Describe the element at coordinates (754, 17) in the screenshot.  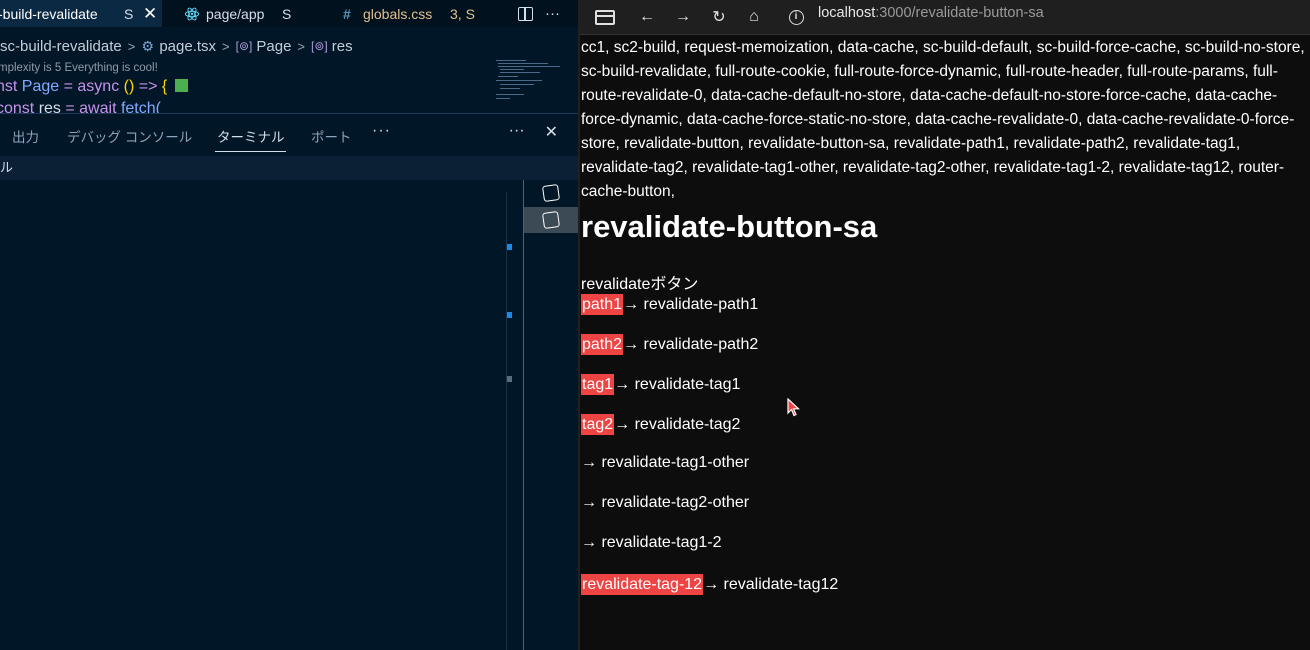
I see `home-icon: ⌂` at that location.